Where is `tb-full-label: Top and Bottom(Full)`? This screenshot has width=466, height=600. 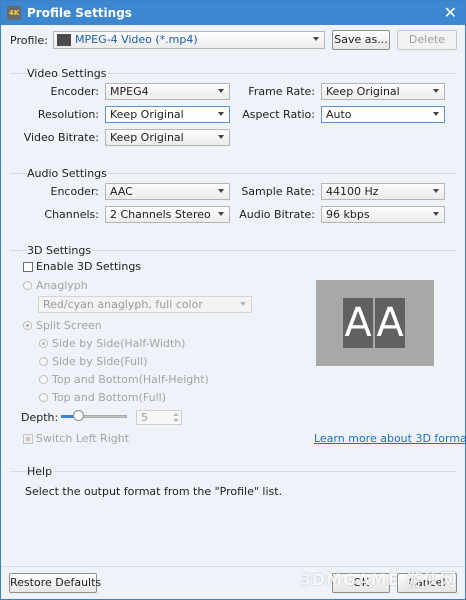
tb-full-label: Top and Bottom(Full) is located at coordinates (109, 397).